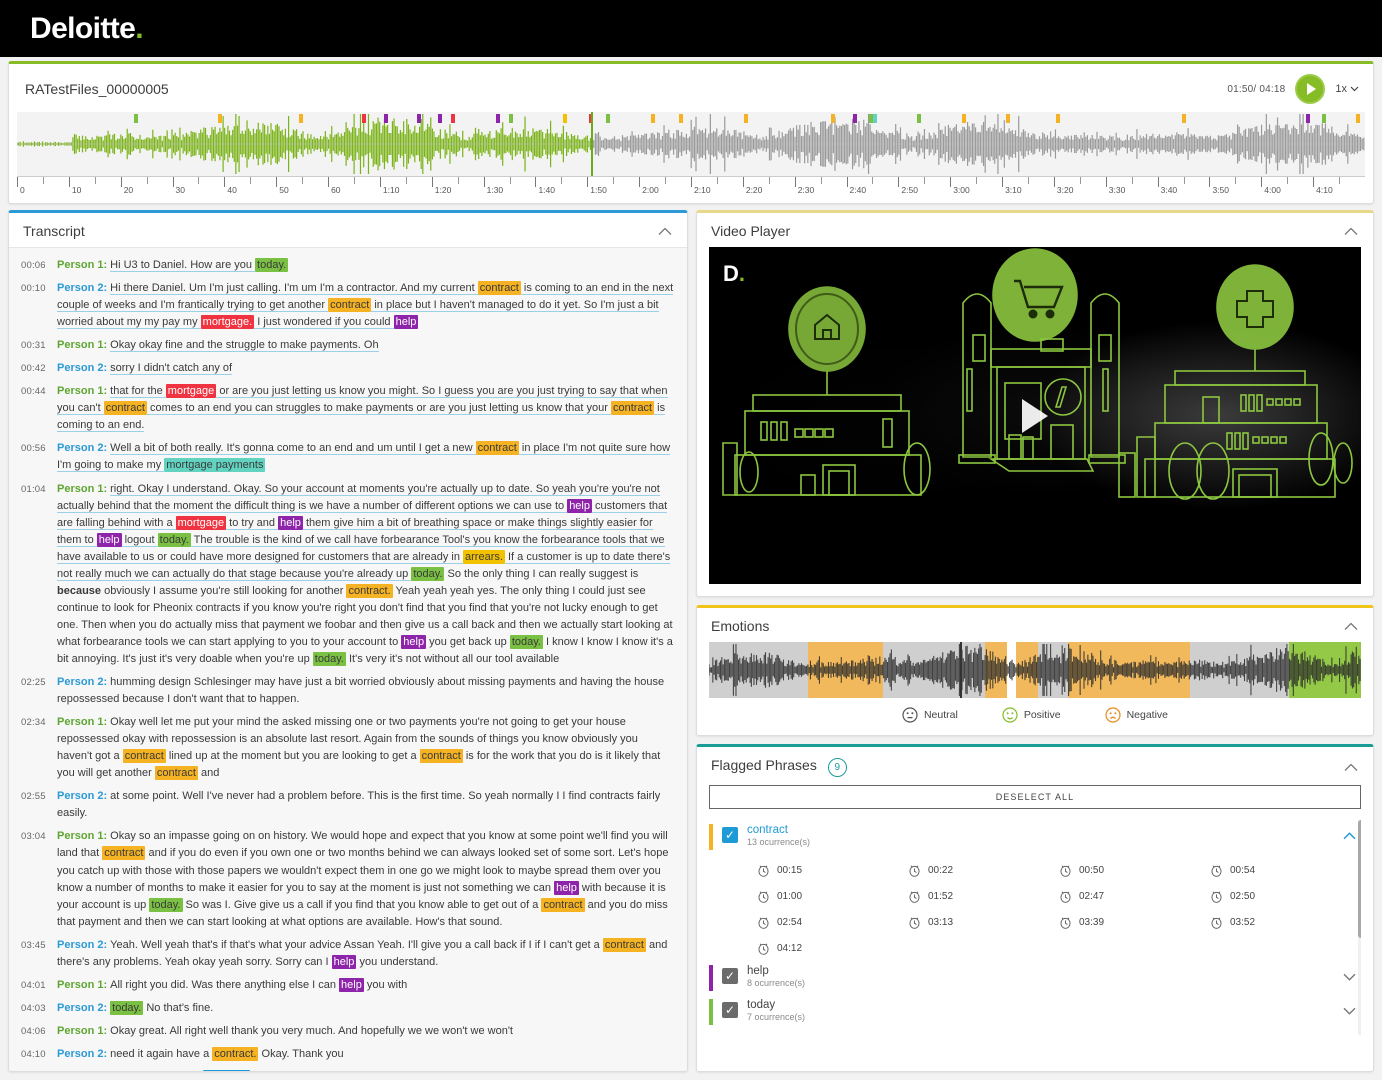  What do you see at coordinates (832, 948) in the screenshot?
I see `flagged-phrase-timestamp: 04:12` at bounding box center [832, 948].